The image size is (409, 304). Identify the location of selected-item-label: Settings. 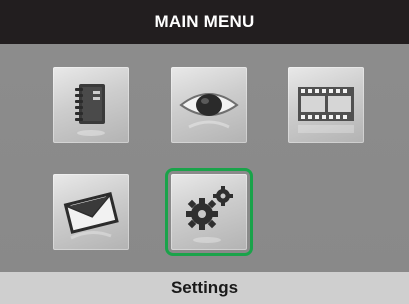
(204, 288).